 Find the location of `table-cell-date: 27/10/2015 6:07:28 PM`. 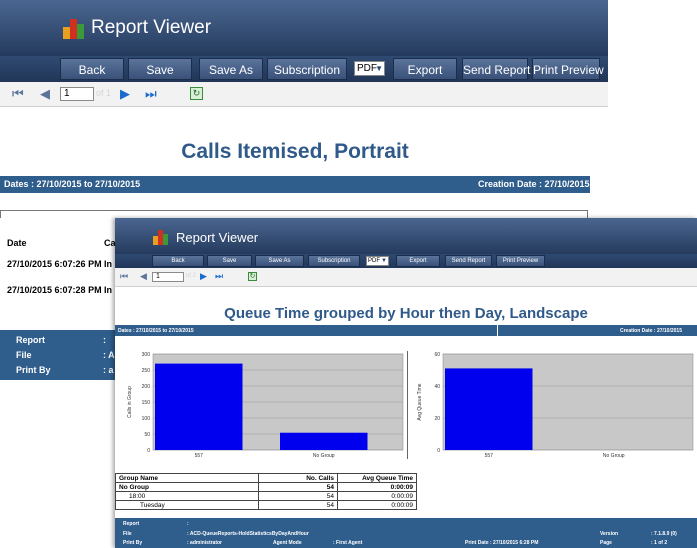

table-cell-date: 27/10/2015 6:07:28 PM is located at coordinates (54, 290).